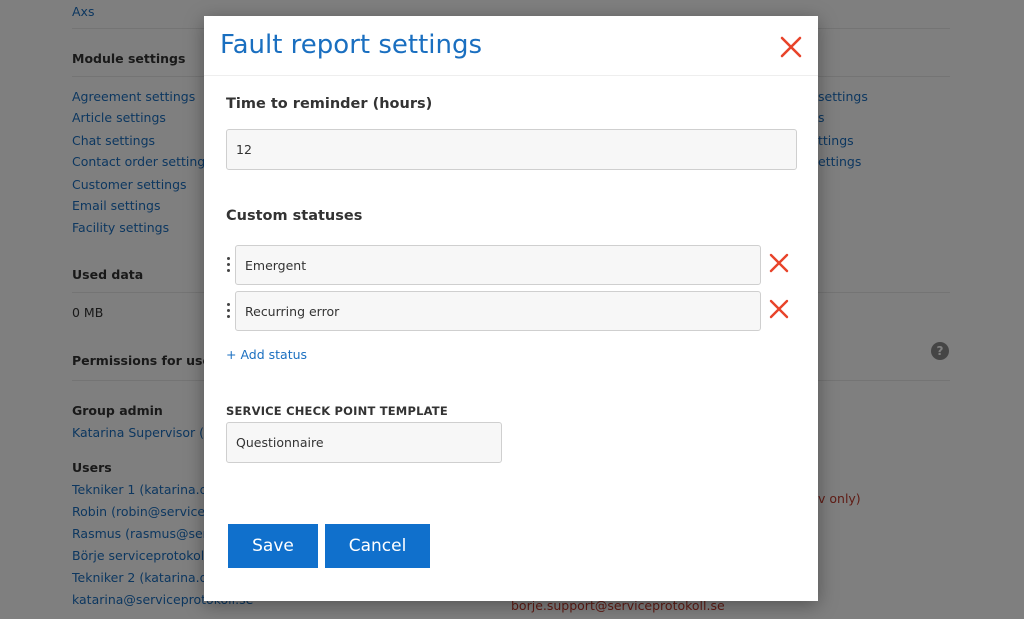 The width and height of the screenshot is (1024, 619). Describe the element at coordinates (294, 216) in the screenshot. I see `custom-statuses-label: Custom statuses` at that location.